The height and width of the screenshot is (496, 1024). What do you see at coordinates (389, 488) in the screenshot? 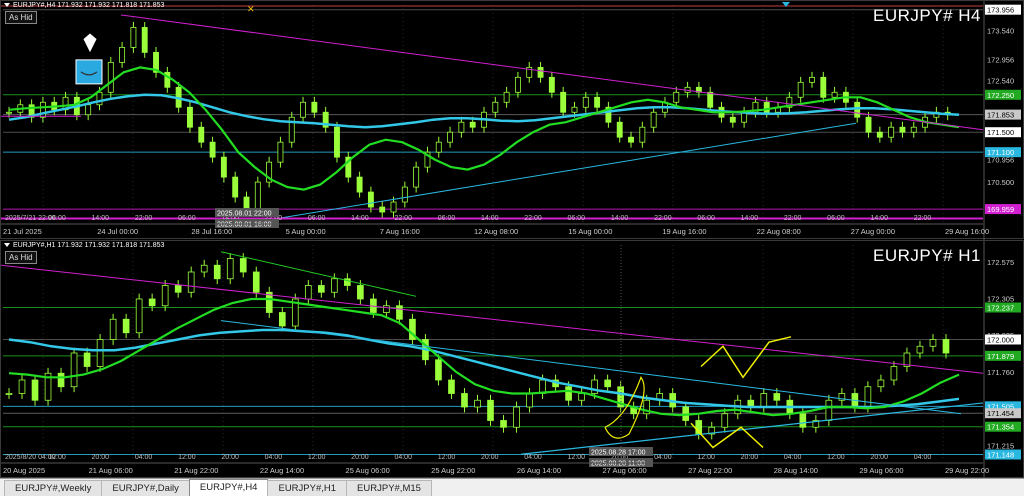
I see `tab-eurjpy-m15: EURJPY#,M15` at bounding box center [389, 488].